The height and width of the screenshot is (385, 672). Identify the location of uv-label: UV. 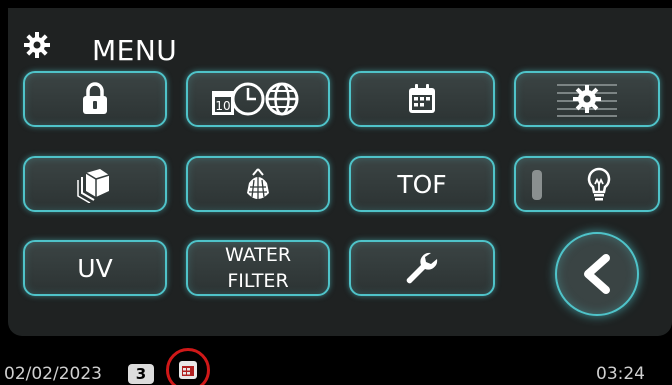
(95, 268).